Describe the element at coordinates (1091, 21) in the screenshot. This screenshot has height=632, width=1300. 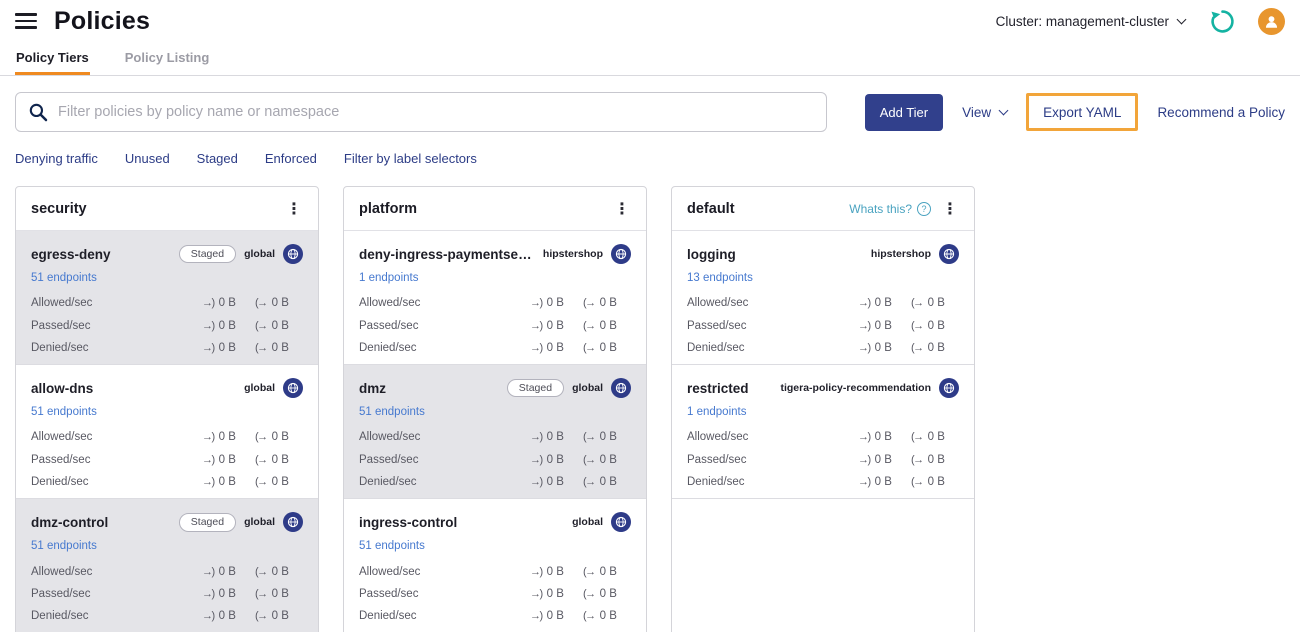
I see `cluster-selector: Cluster: management-cluster` at that location.